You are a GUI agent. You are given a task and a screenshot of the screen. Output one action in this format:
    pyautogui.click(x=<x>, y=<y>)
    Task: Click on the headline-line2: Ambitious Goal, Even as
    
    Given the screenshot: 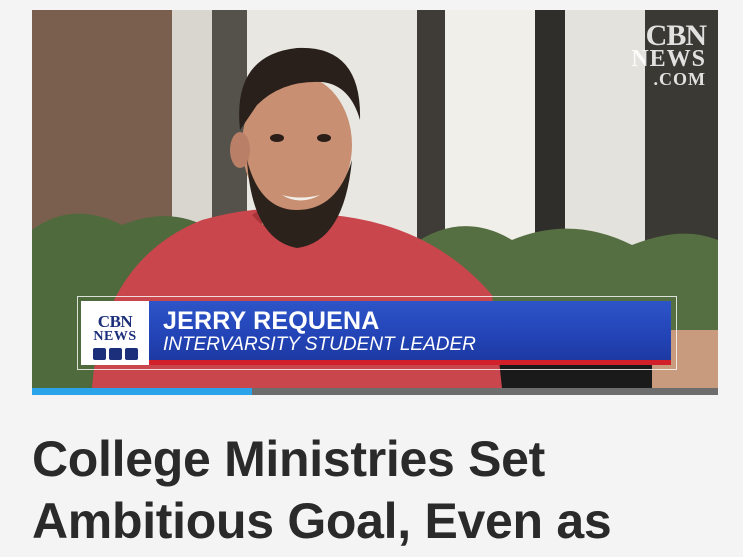 What is the action you would take?
    pyautogui.click(x=322, y=521)
    